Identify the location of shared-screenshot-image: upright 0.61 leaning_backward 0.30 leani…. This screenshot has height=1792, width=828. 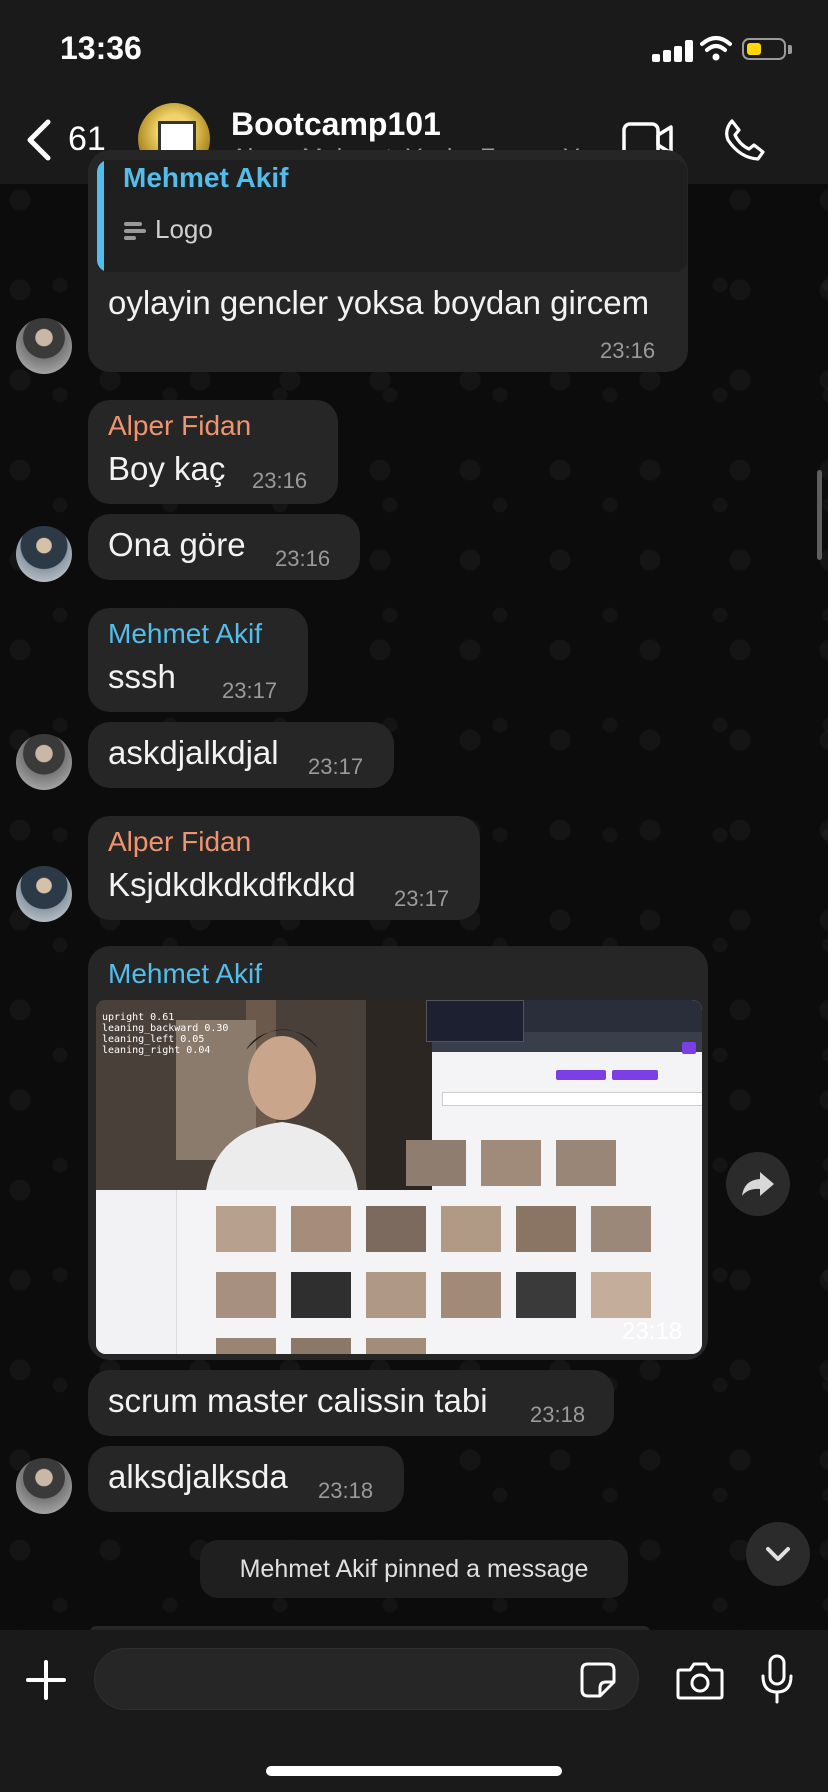
(399, 1177).